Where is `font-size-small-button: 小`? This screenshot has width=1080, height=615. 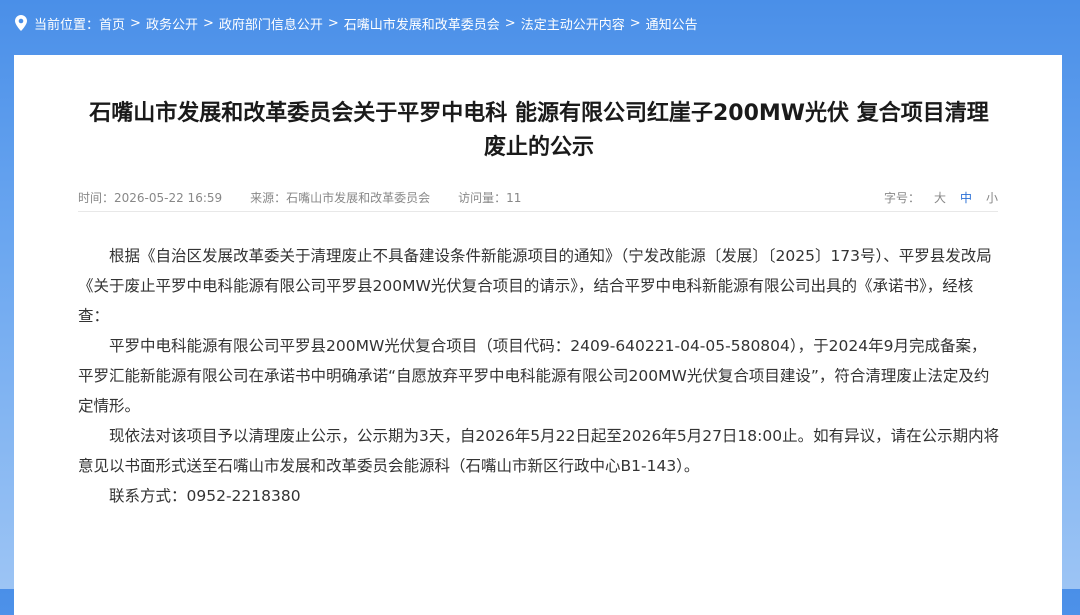
font-size-small-button: 小 is located at coordinates (992, 197).